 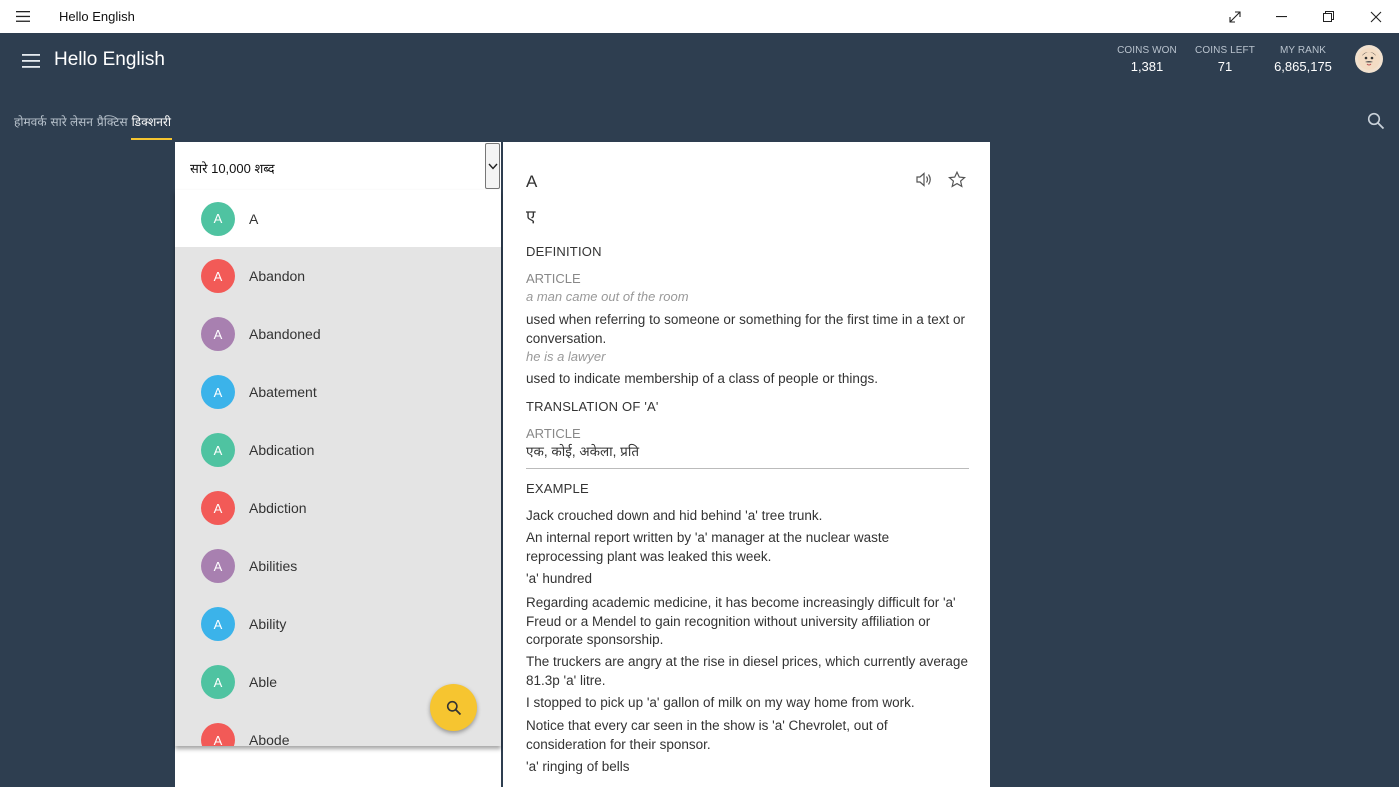 I want to click on headword: A, so click(x=532, y=181).